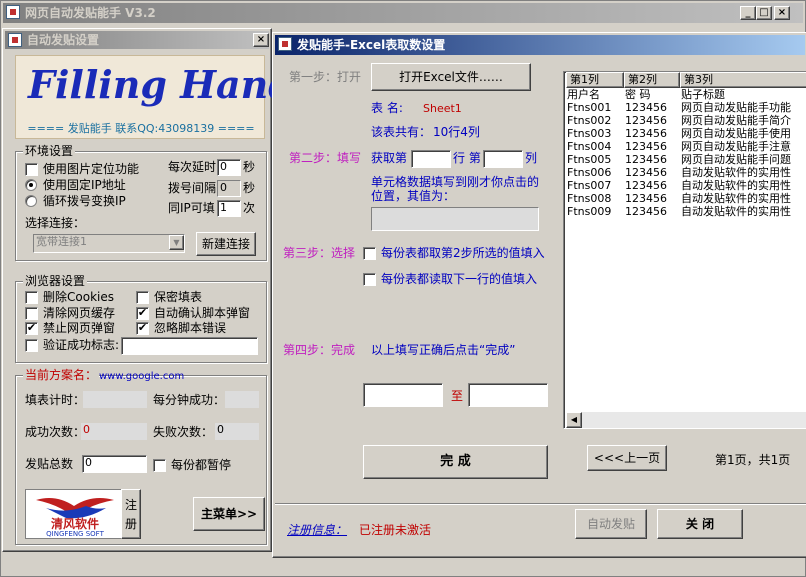 The width and height of the screenshot is (806, 577). I want to click on dial-ip-radio, so click(31, 201).